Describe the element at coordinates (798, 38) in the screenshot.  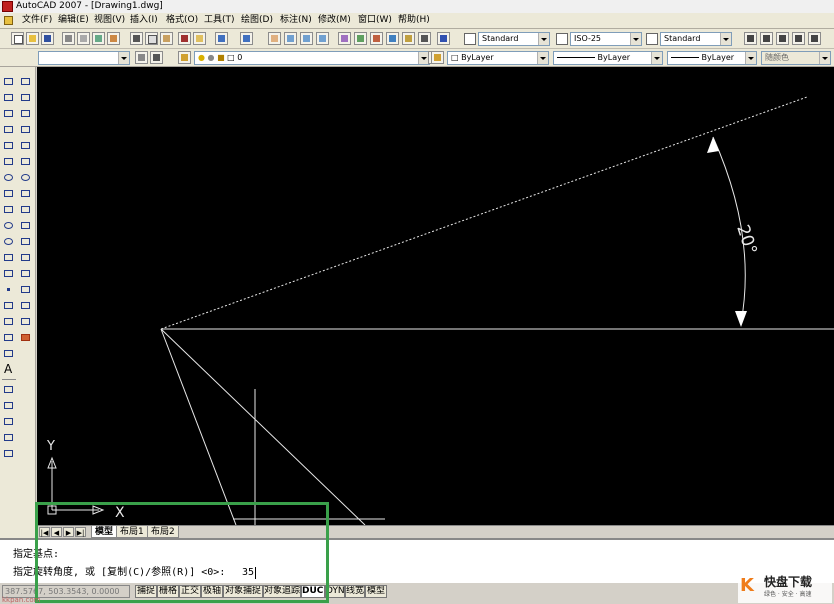
I see `ordinate-dimension-icon` at that location.